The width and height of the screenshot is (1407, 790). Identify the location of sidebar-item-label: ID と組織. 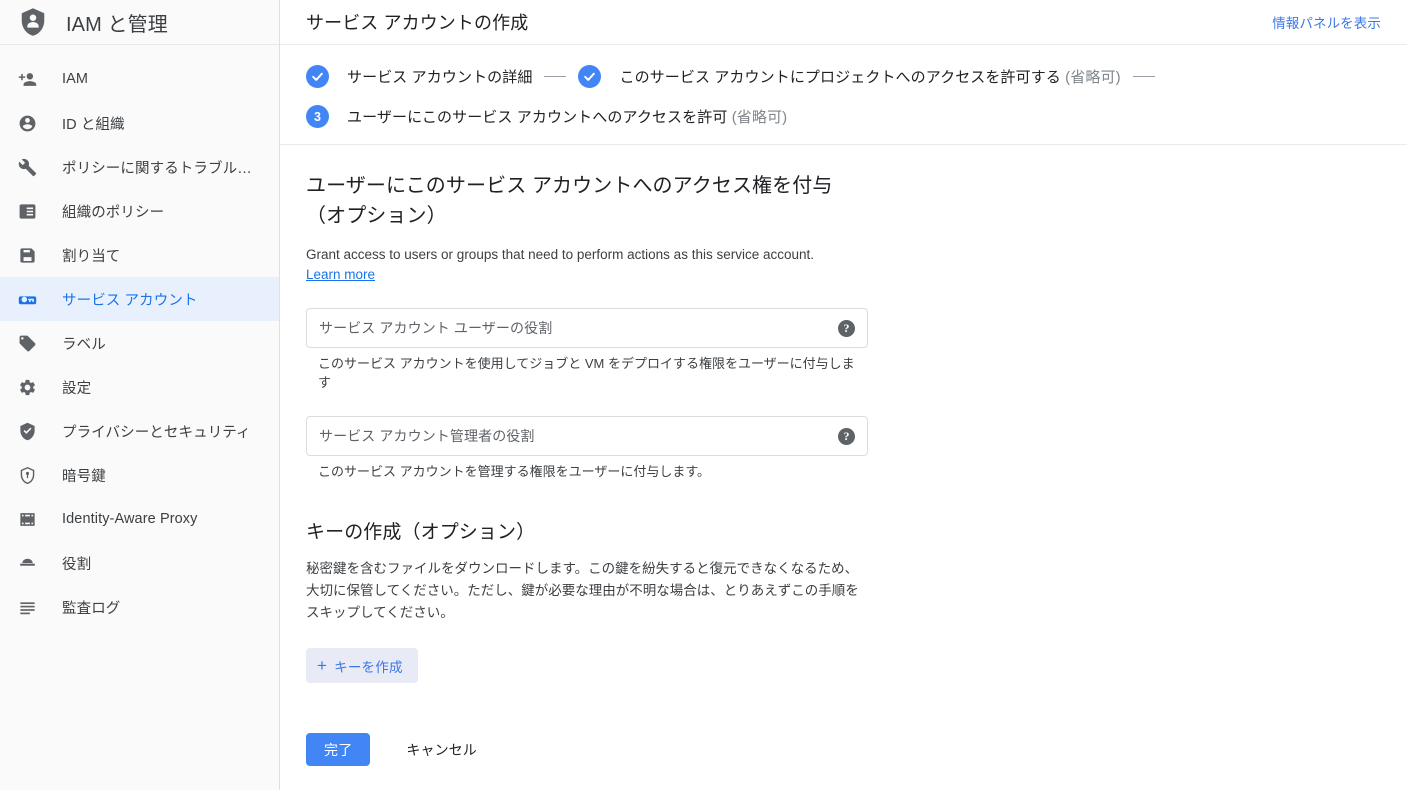
(93, 124).